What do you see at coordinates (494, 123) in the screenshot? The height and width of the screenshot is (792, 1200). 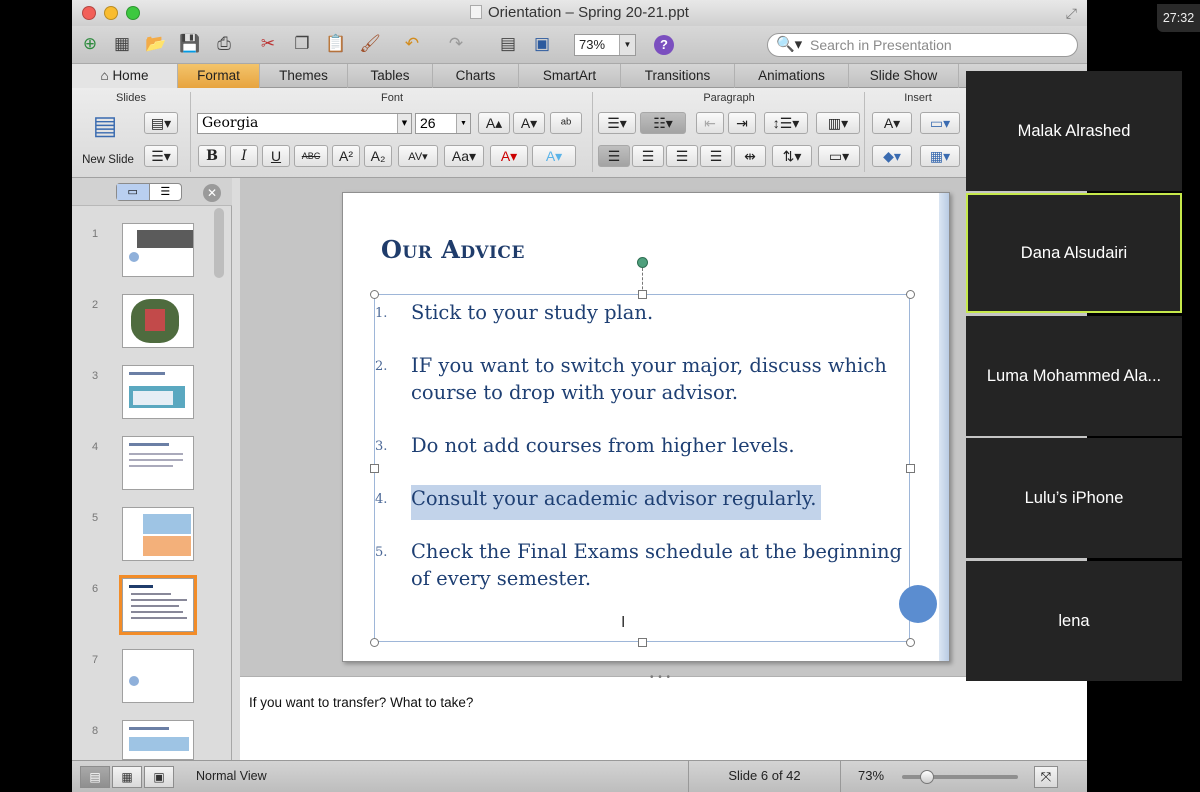 I see `grow-font-button: A▴` at bounding box center [494, 123].